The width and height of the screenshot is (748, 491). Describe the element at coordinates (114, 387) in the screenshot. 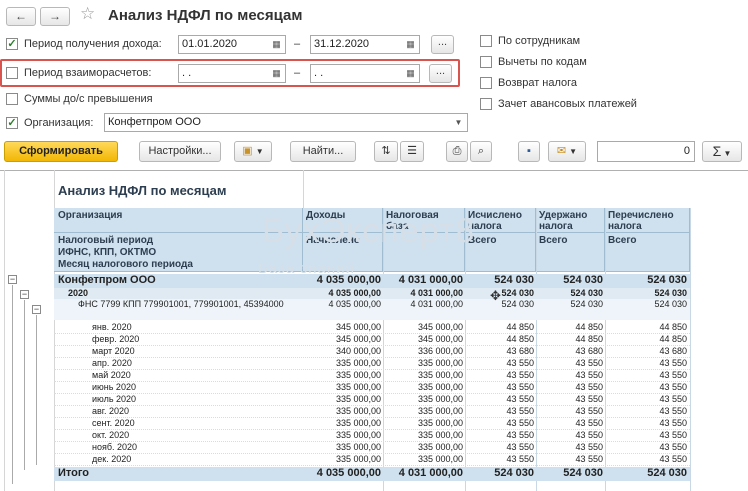

I see `row-label: июнь 2020` at that location.